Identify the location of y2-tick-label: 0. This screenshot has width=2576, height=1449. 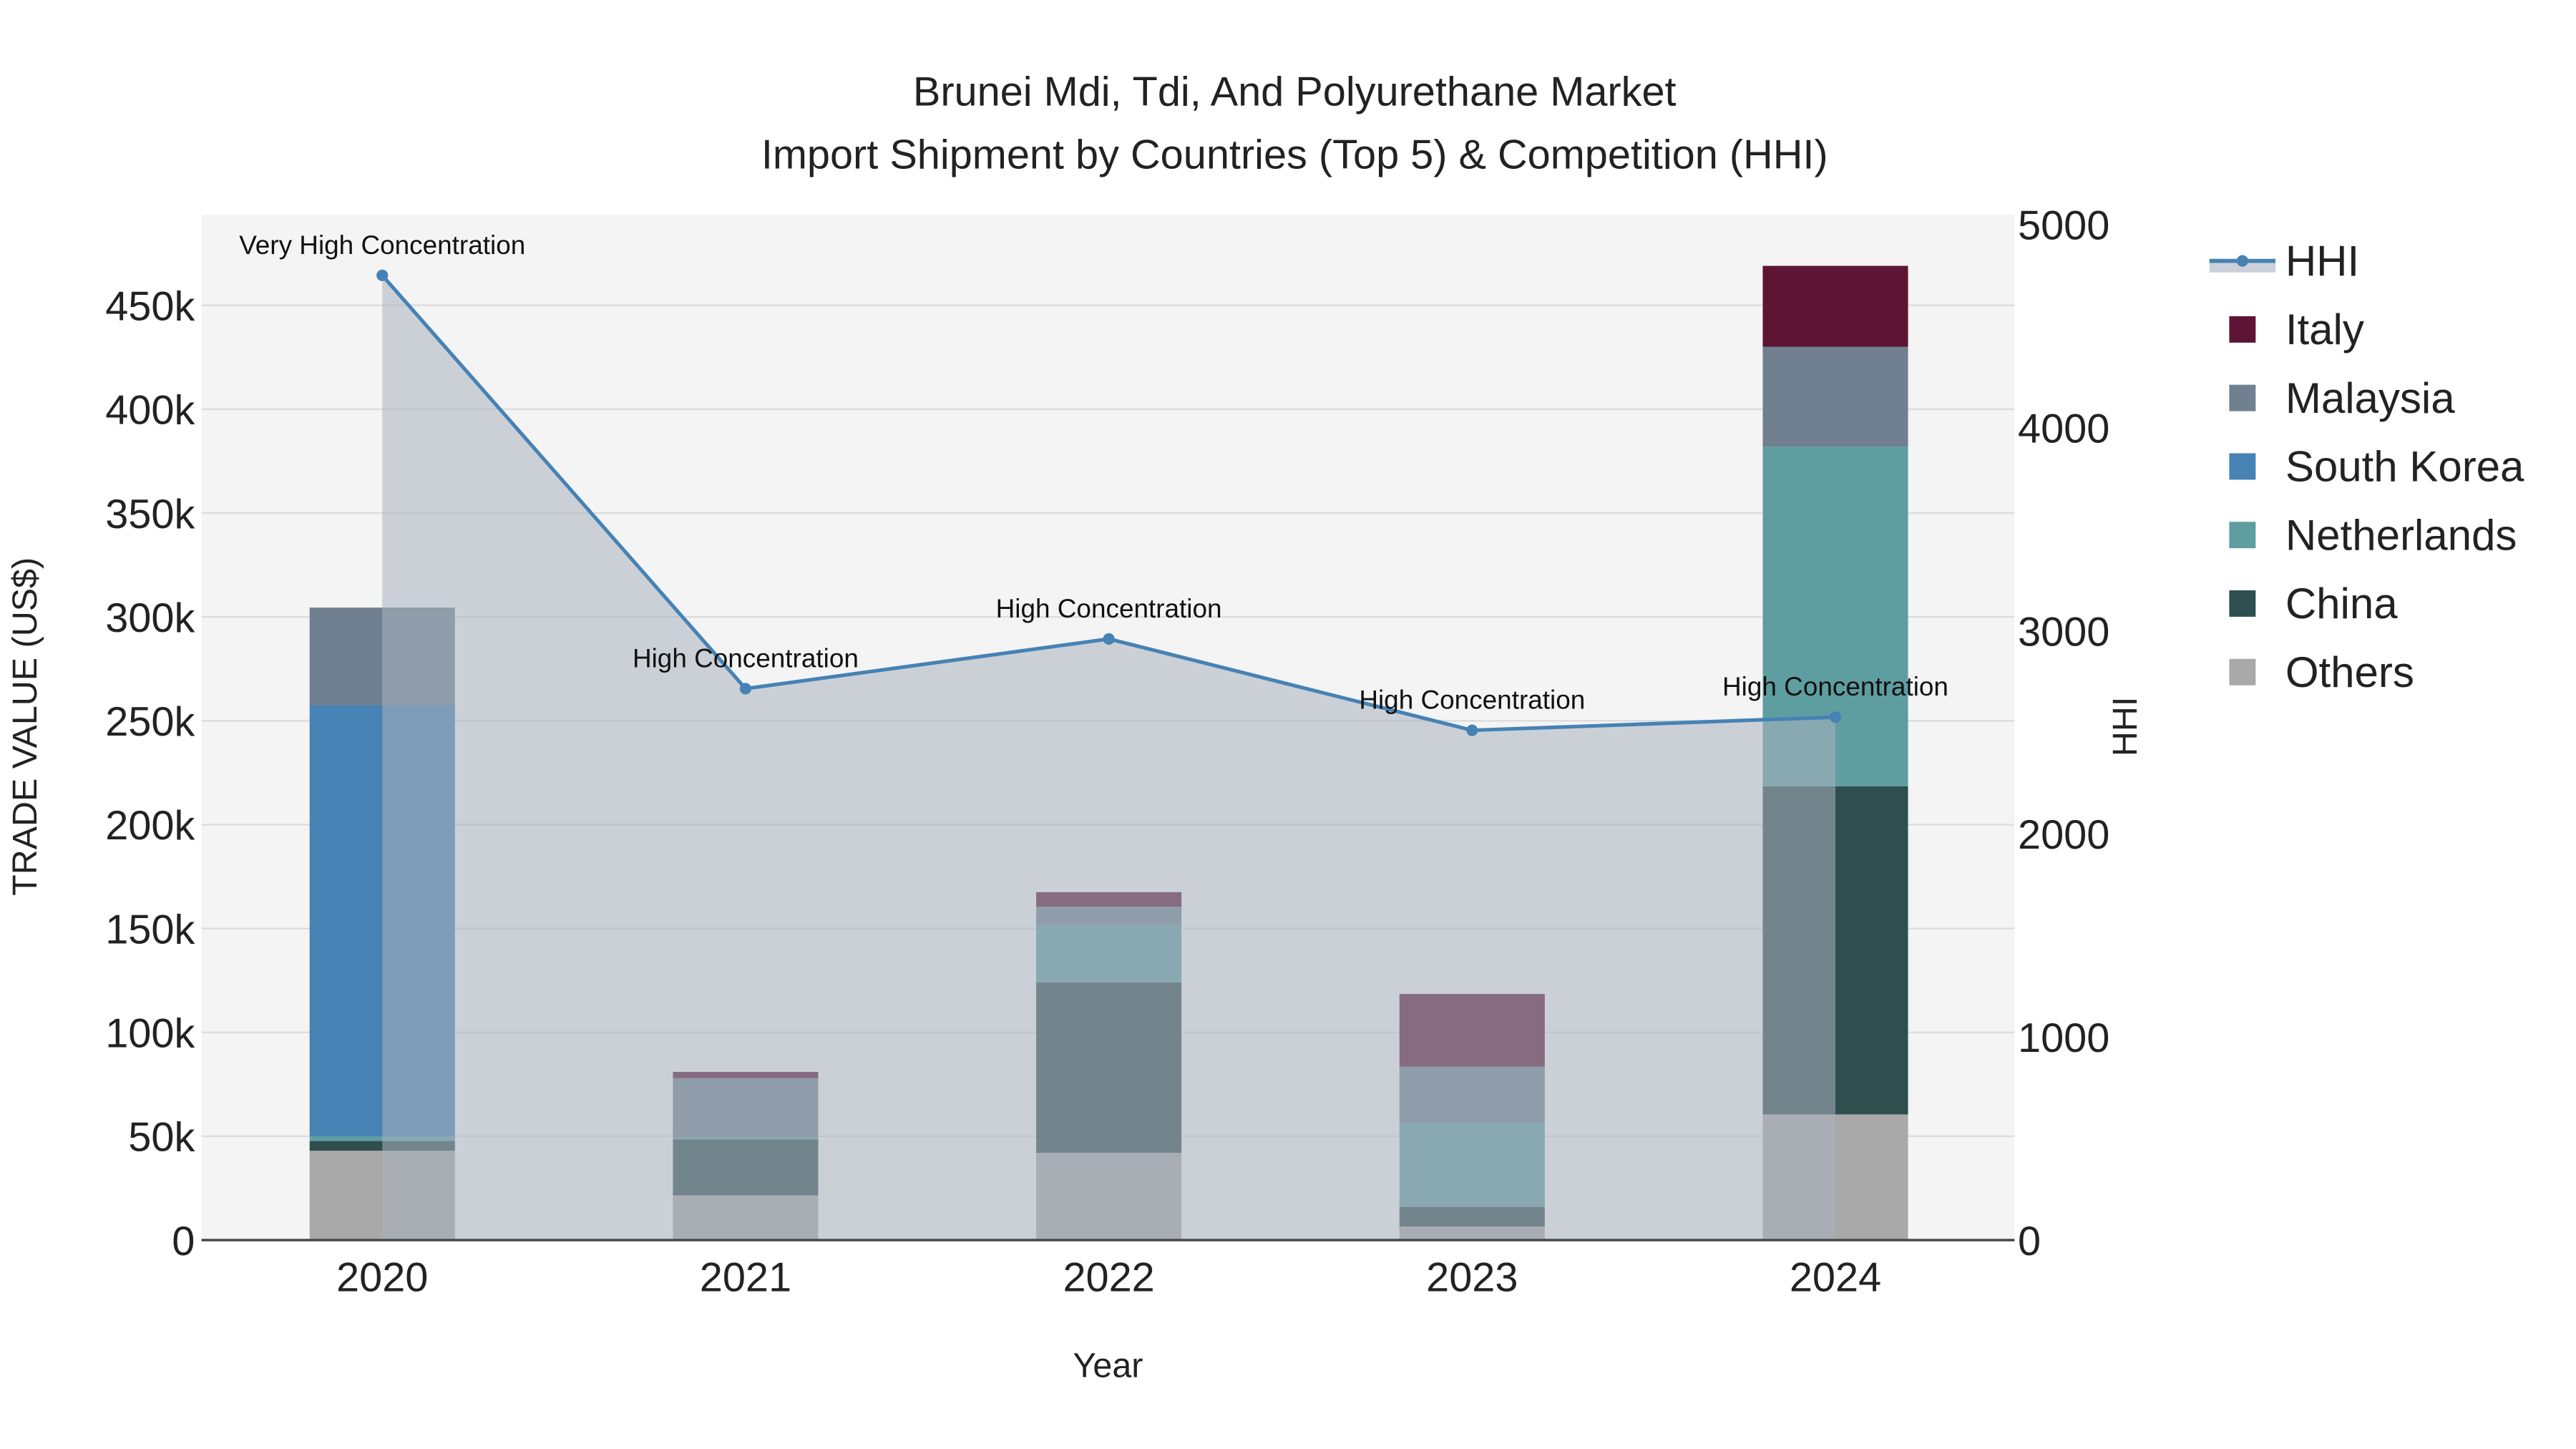
(2029, 1241).